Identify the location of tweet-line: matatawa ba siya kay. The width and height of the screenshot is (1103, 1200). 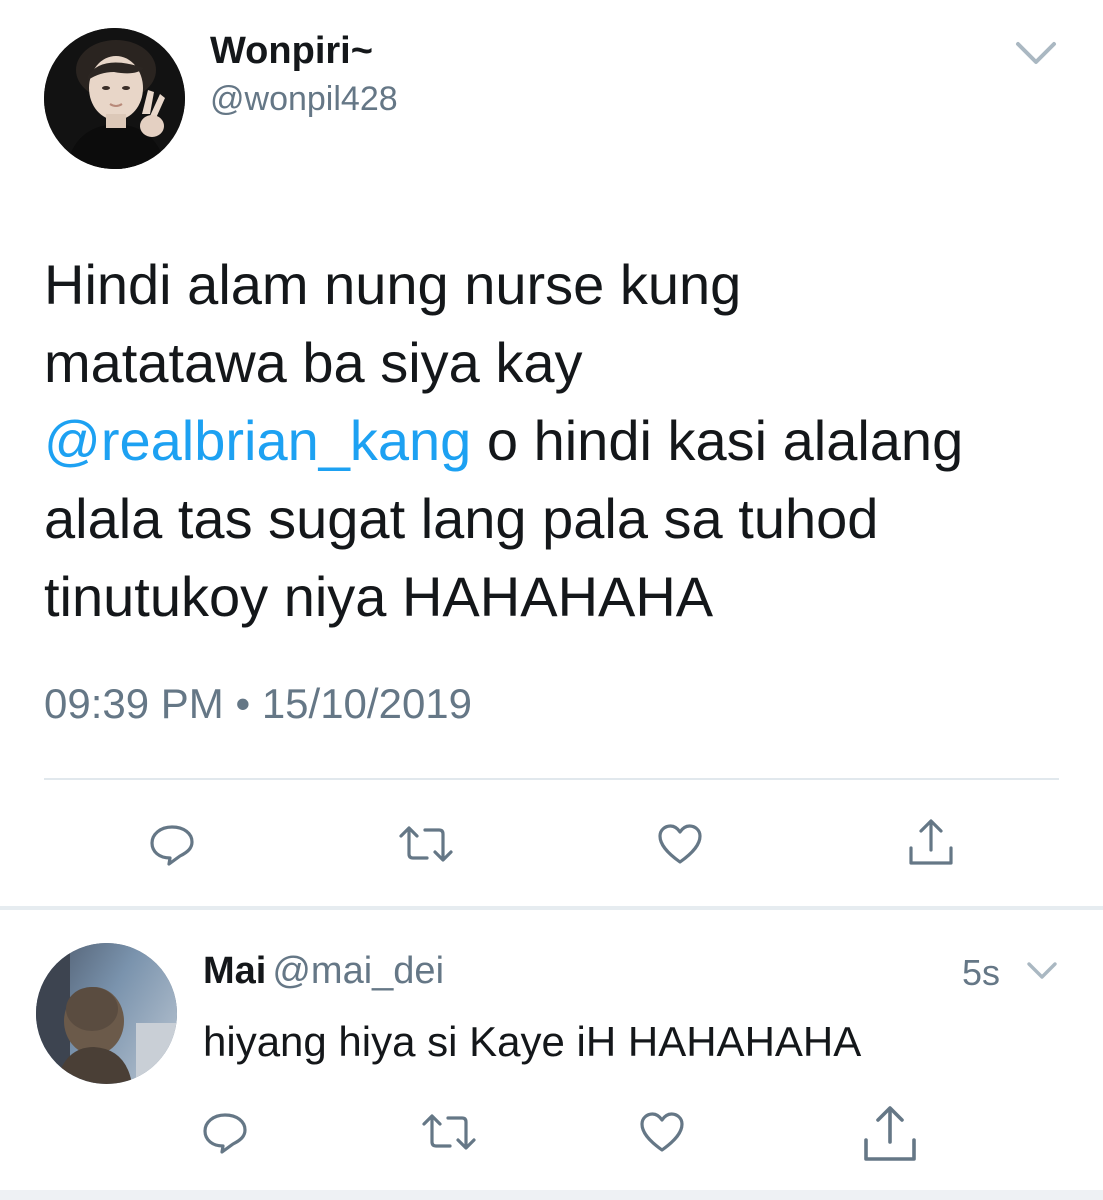
(313, 362).